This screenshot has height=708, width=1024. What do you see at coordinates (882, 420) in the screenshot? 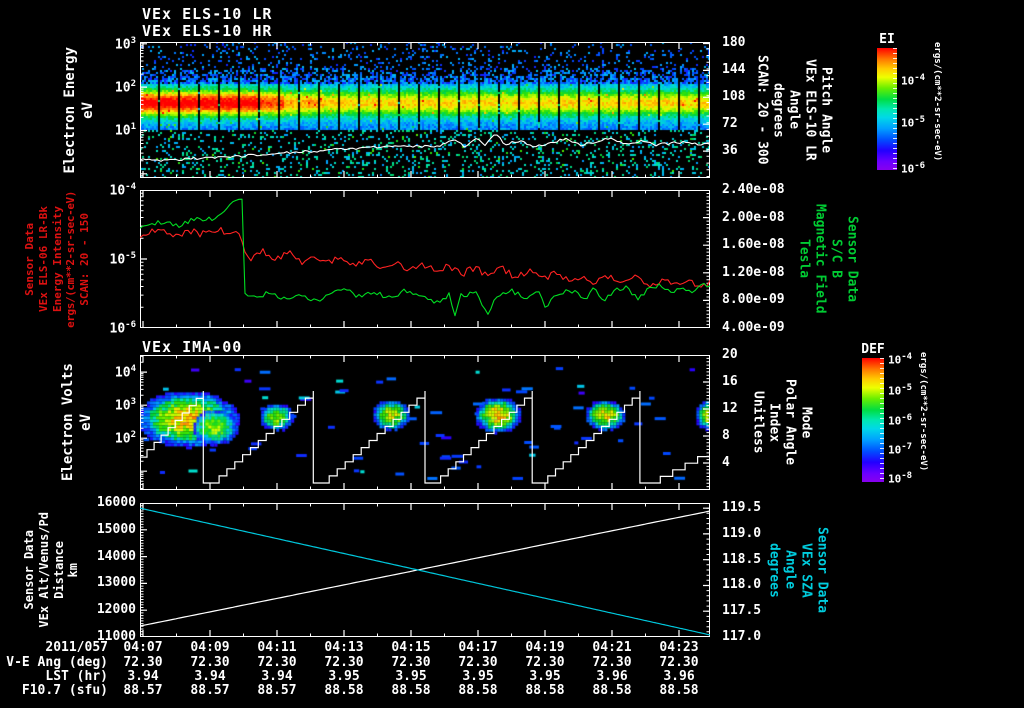
I see `def-colorbar-ticks` at bounding box center [882, 420].